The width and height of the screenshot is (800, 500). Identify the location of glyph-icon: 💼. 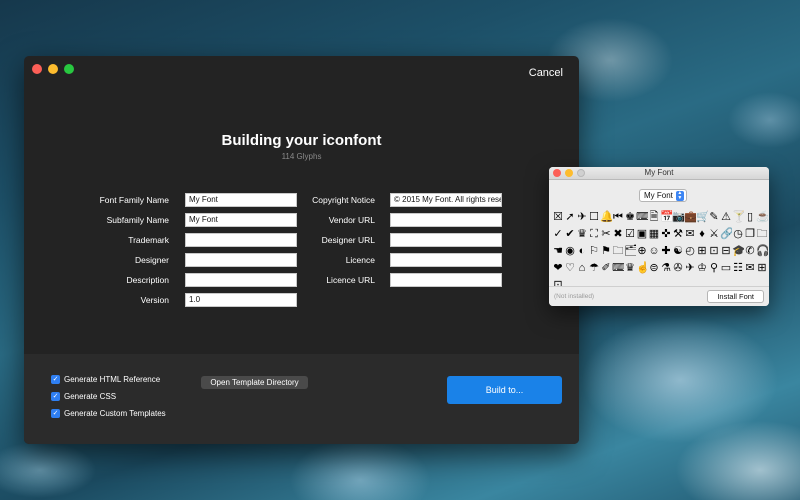
(690, 217).